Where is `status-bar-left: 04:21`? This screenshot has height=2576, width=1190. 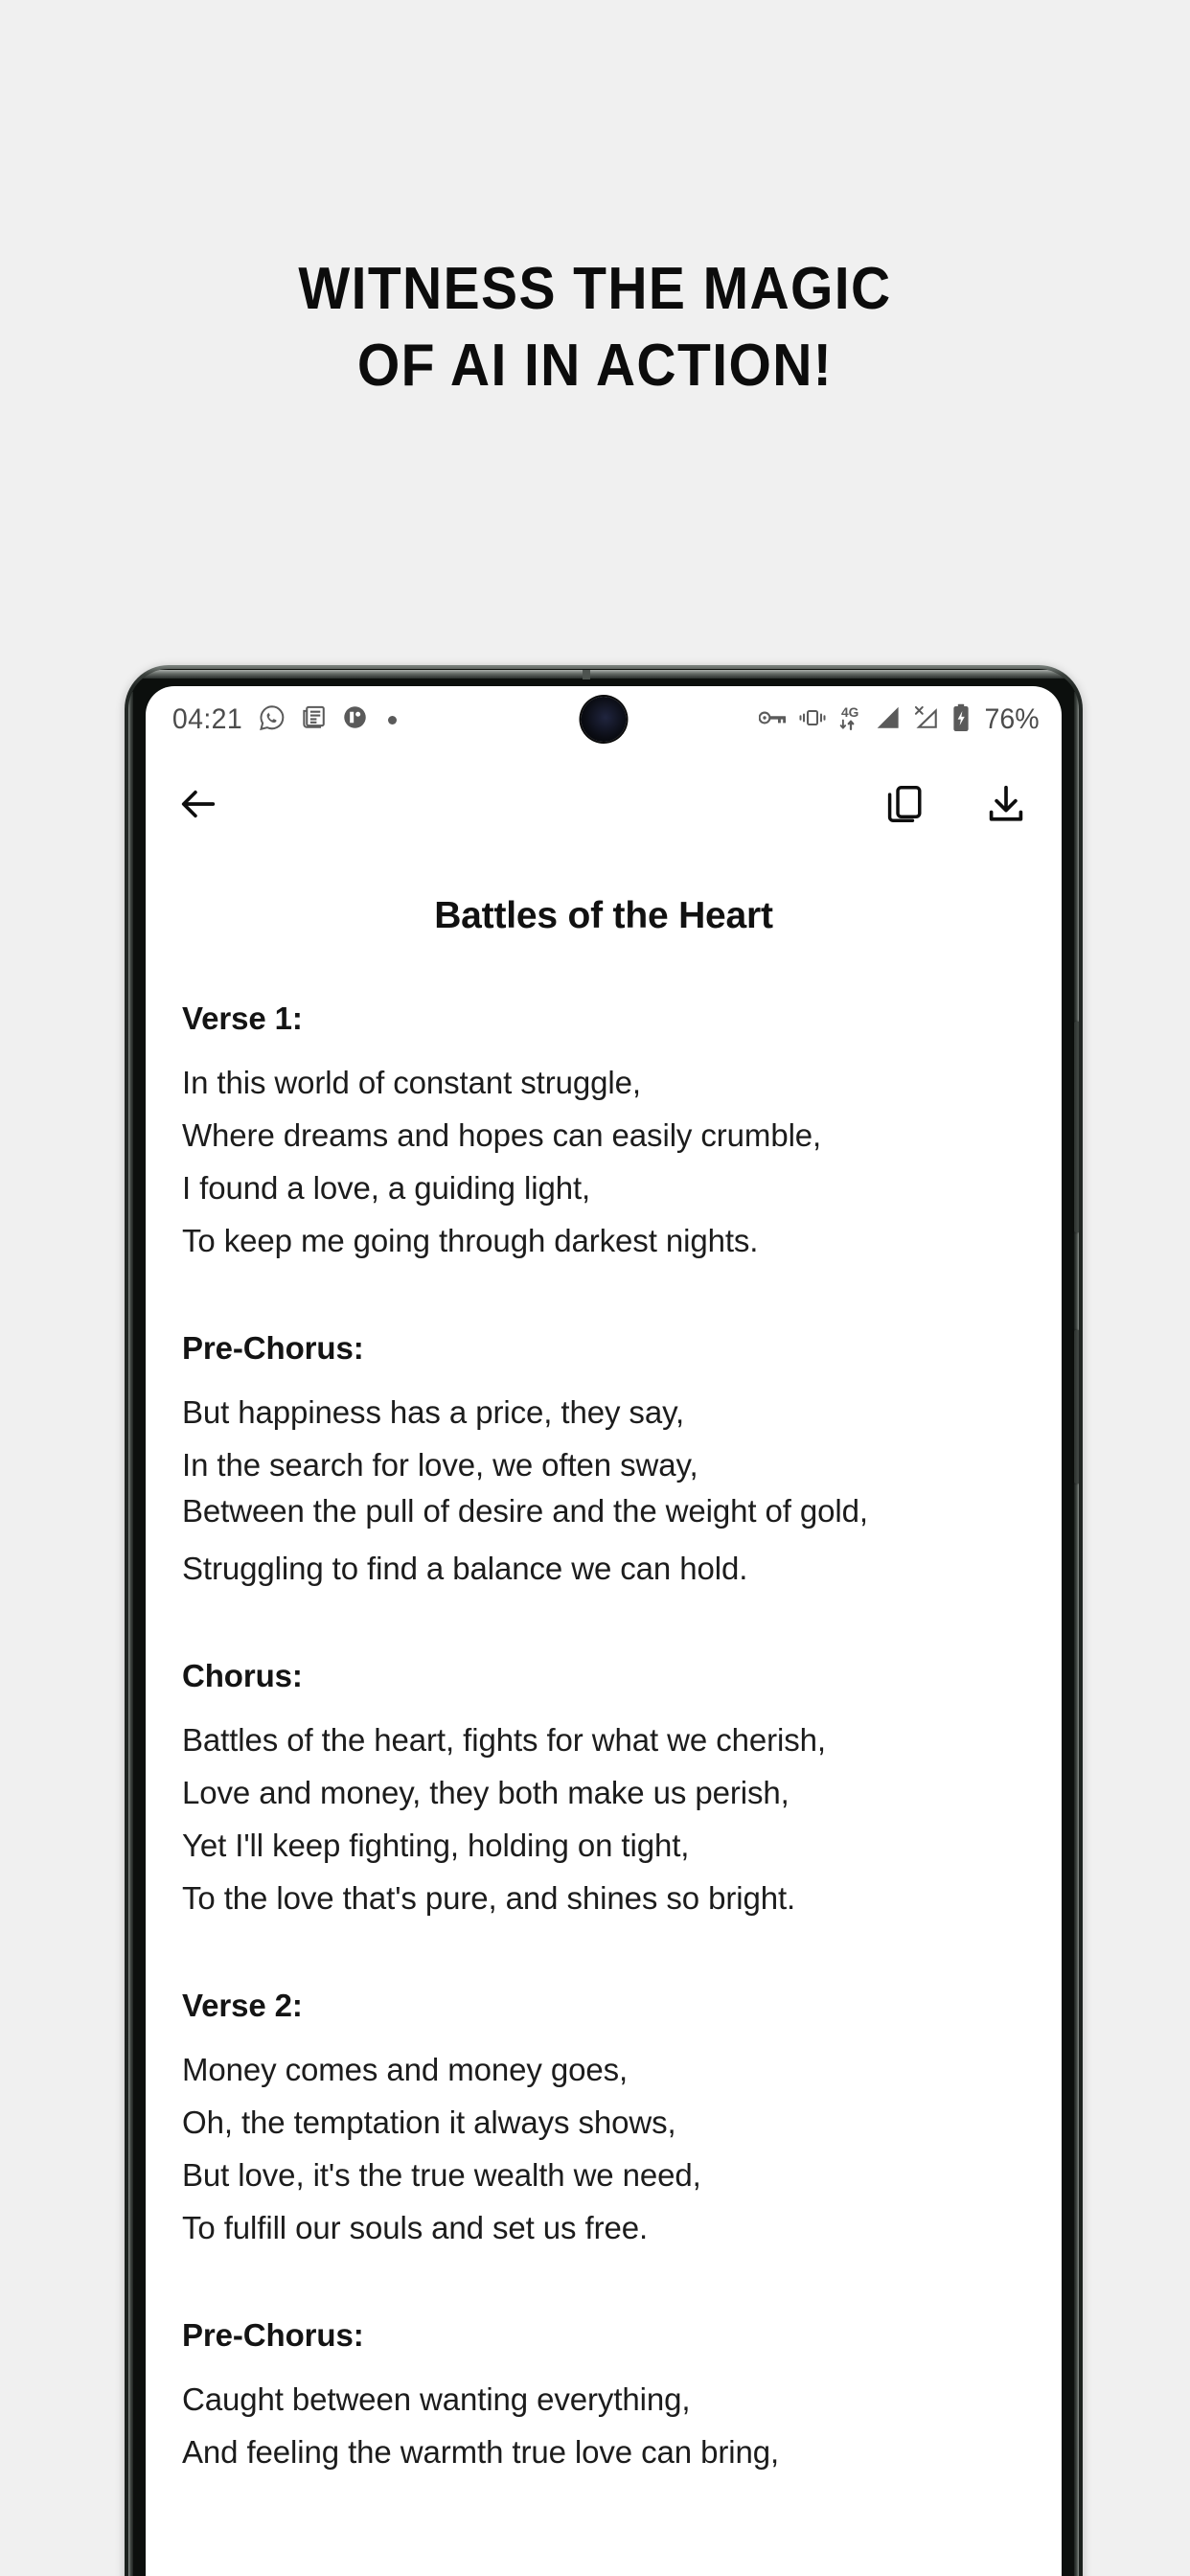 status-bar-left: 04:21 is located at coordinates (285, 720).